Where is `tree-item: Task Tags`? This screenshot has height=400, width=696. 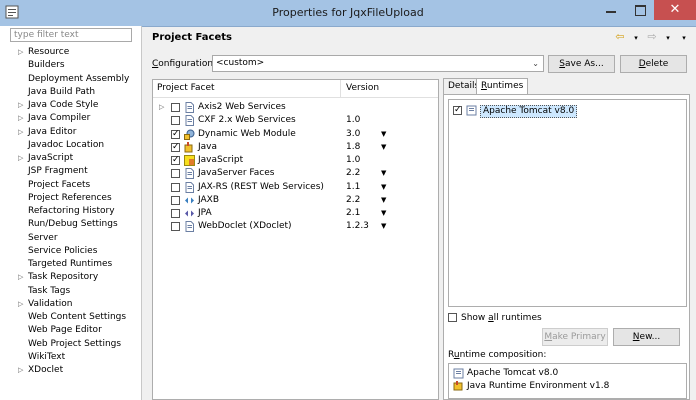 tree-item: Task Tags is located at coordinates (70, 291).